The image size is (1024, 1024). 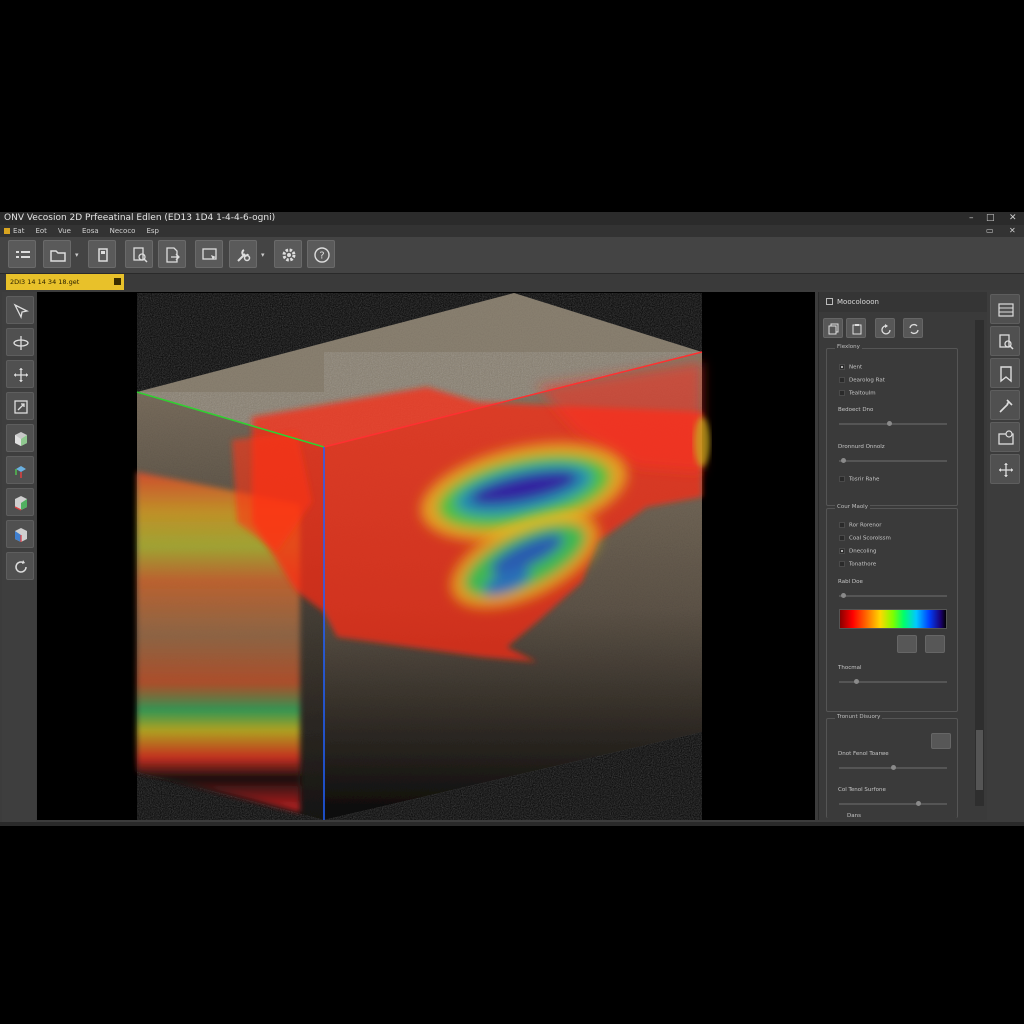 I want to click on copy-icon, so click(x=833, y=329).